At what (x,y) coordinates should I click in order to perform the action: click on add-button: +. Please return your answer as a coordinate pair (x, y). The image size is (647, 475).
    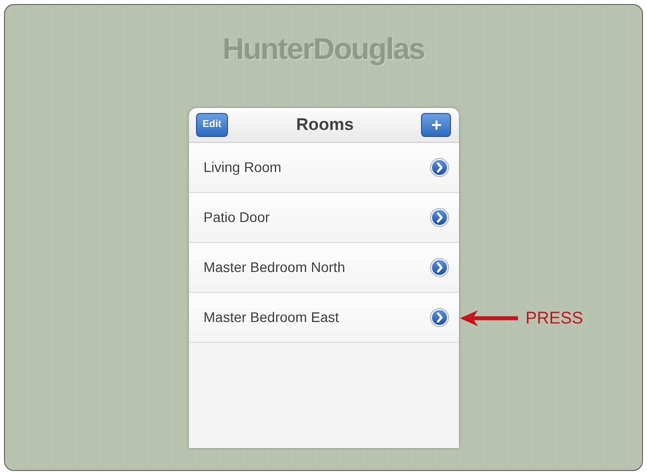
    Looking at the image, I should click on (436, 125).